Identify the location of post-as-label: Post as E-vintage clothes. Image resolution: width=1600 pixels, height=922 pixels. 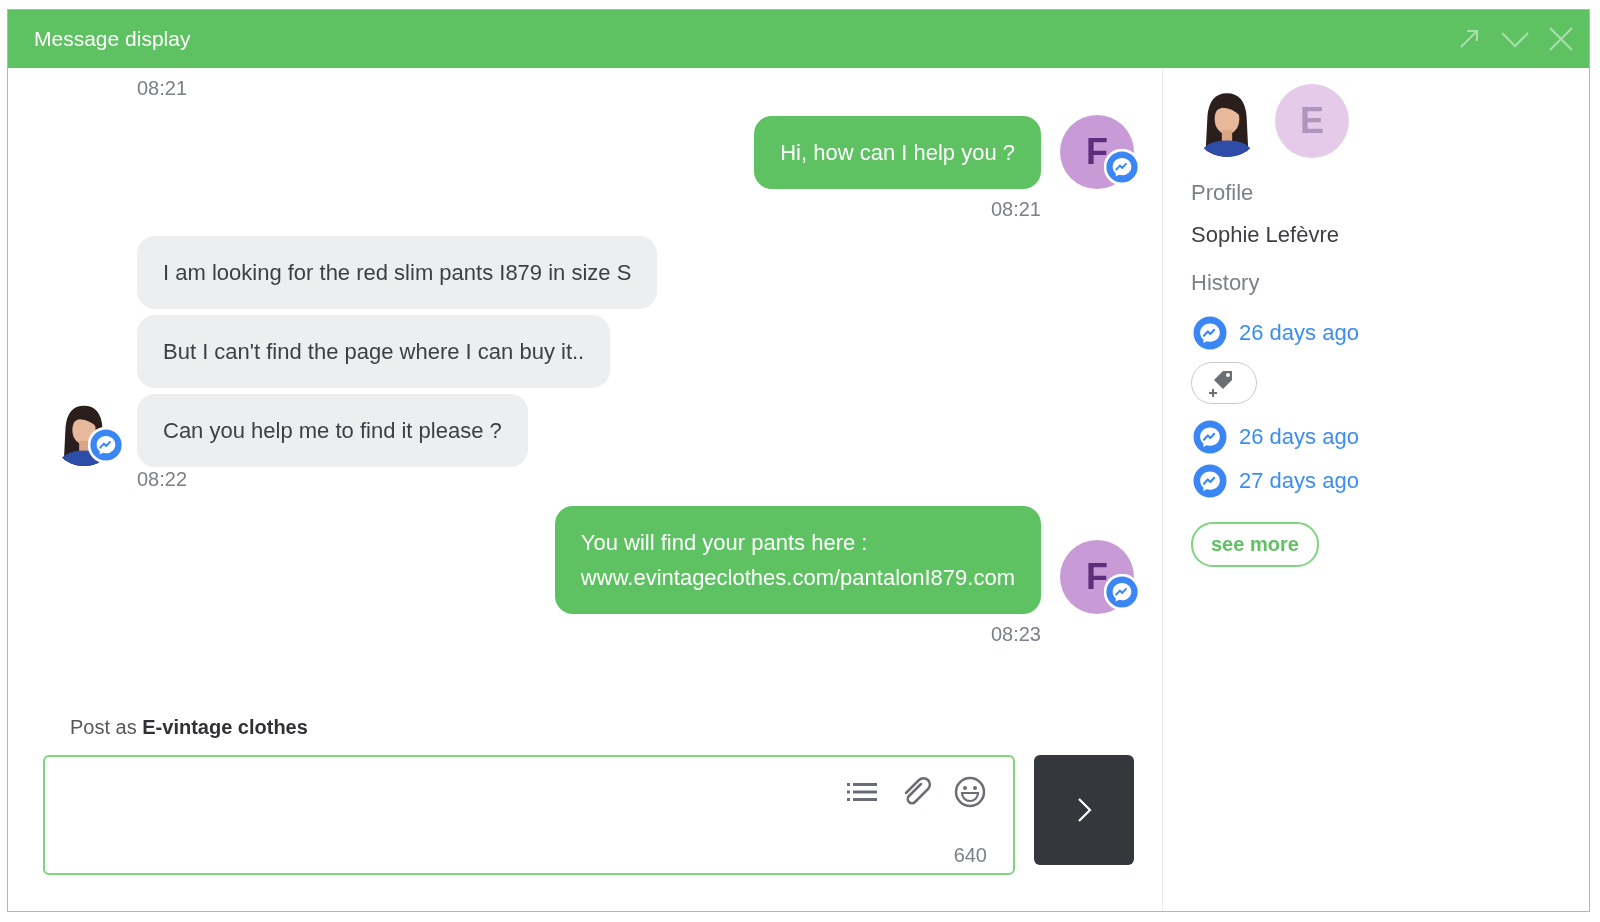
(189, 727).